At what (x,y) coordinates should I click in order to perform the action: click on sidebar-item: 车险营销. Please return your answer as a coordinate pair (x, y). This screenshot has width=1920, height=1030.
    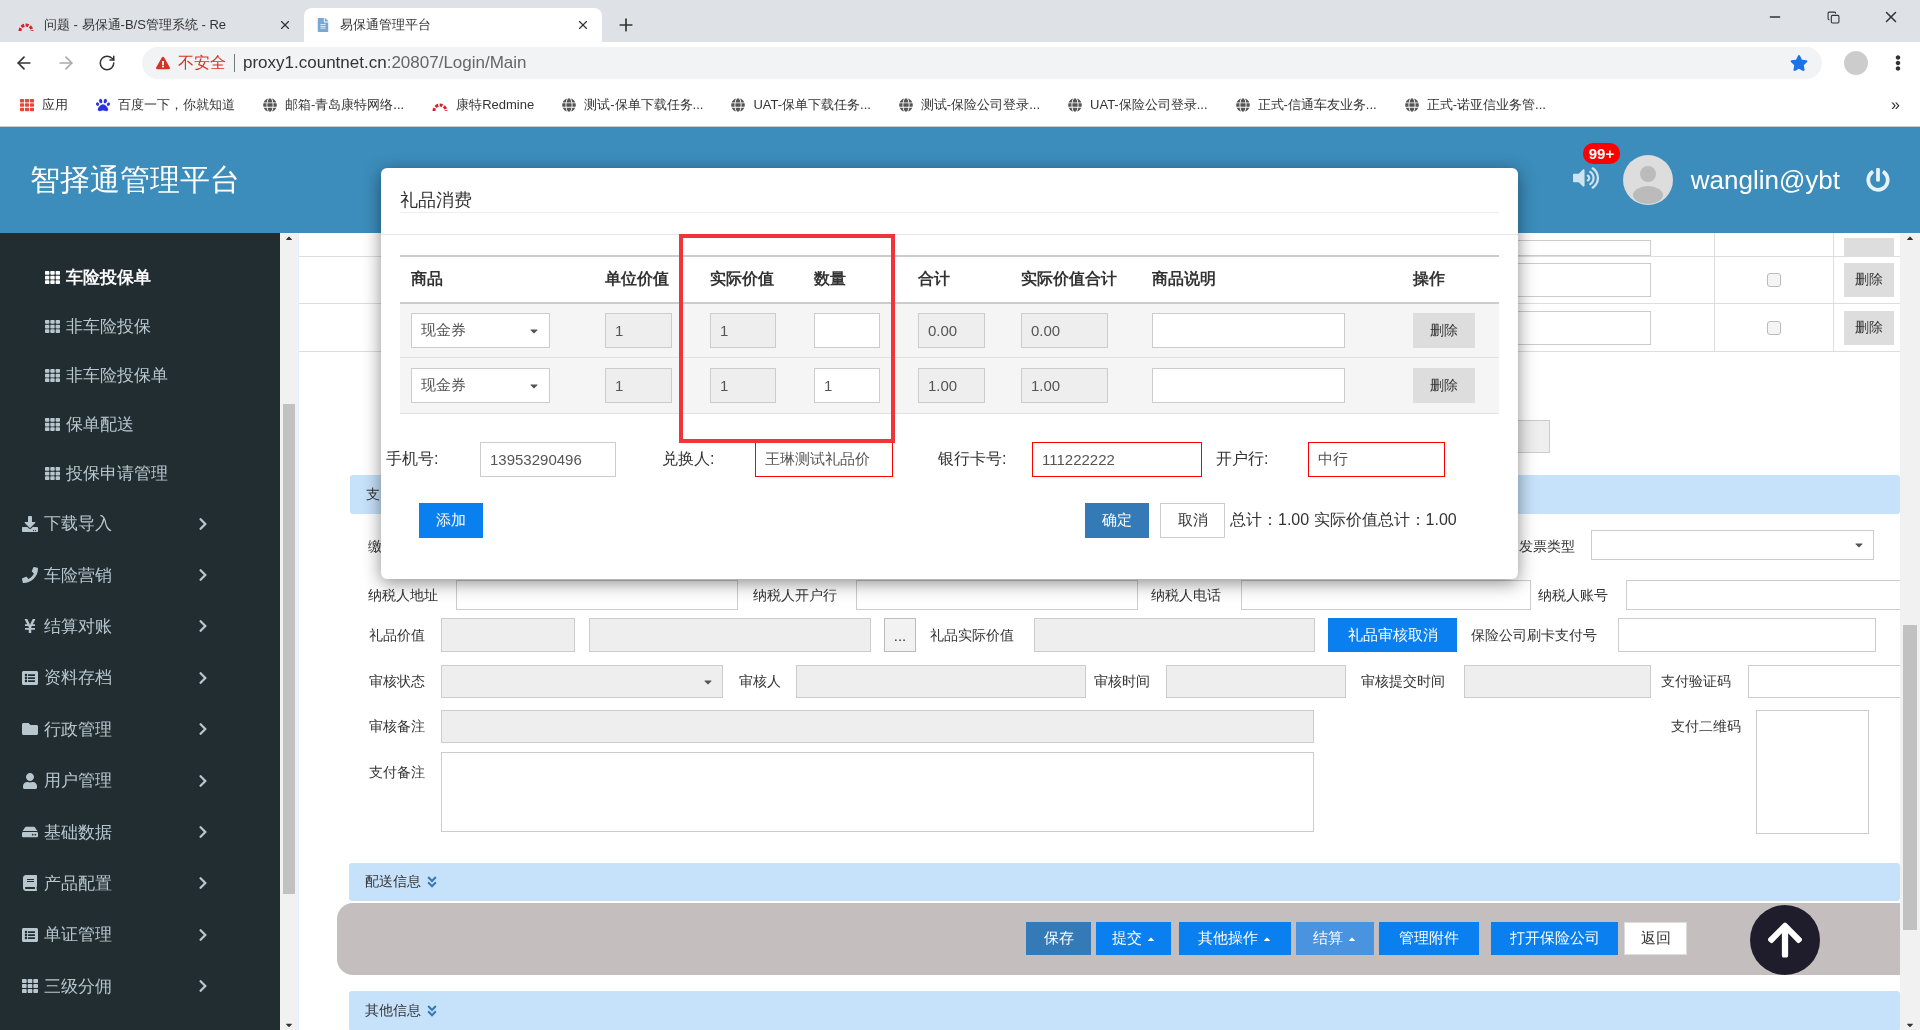
    Looking at the image, I should click on (140, 575).